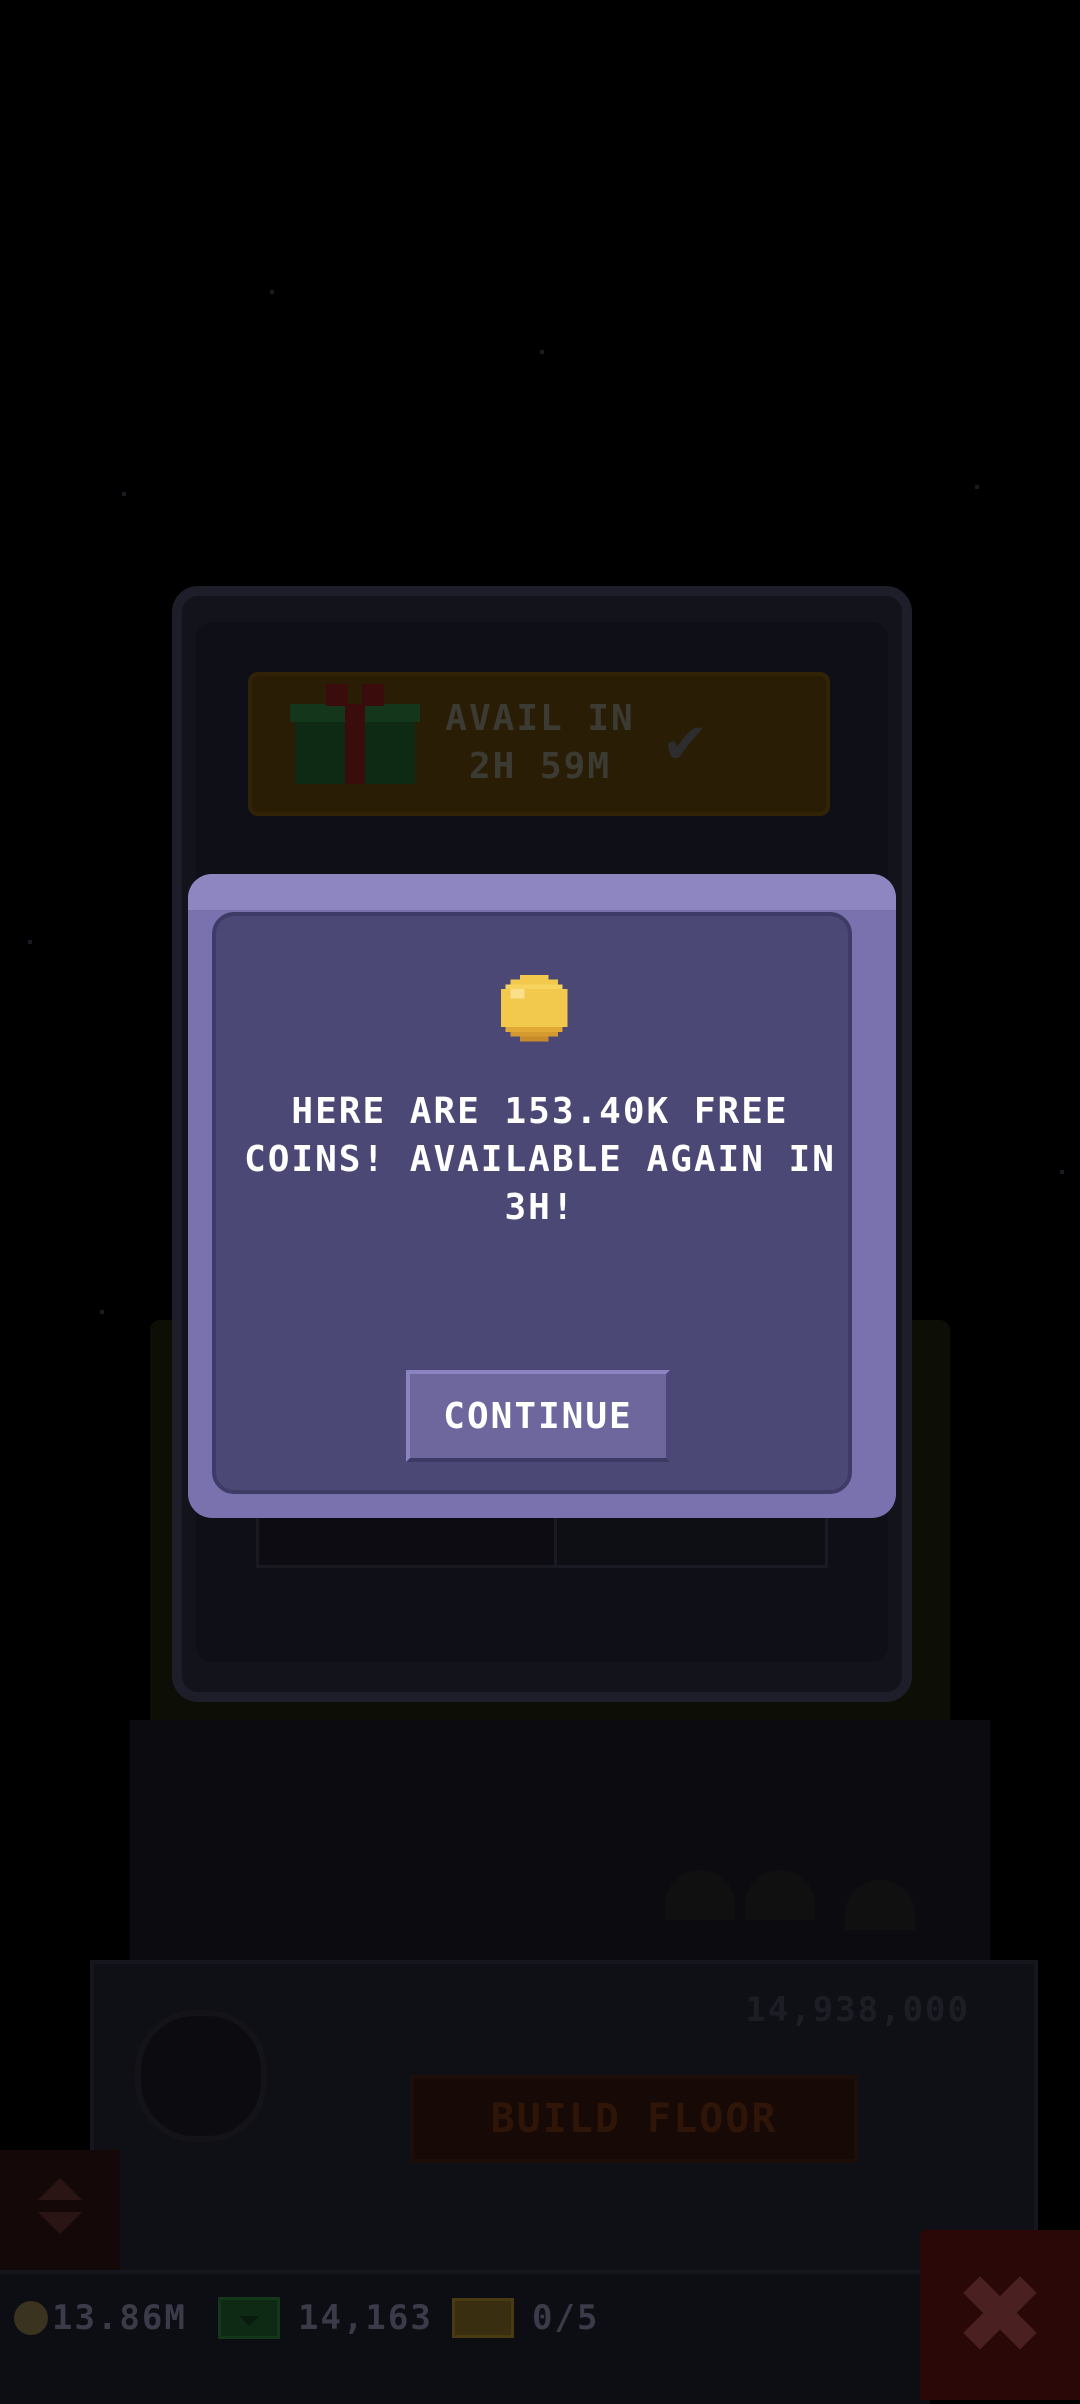 The image size is (1080, 2404). I want to click on elevator-avatar, so click(201, 2076).